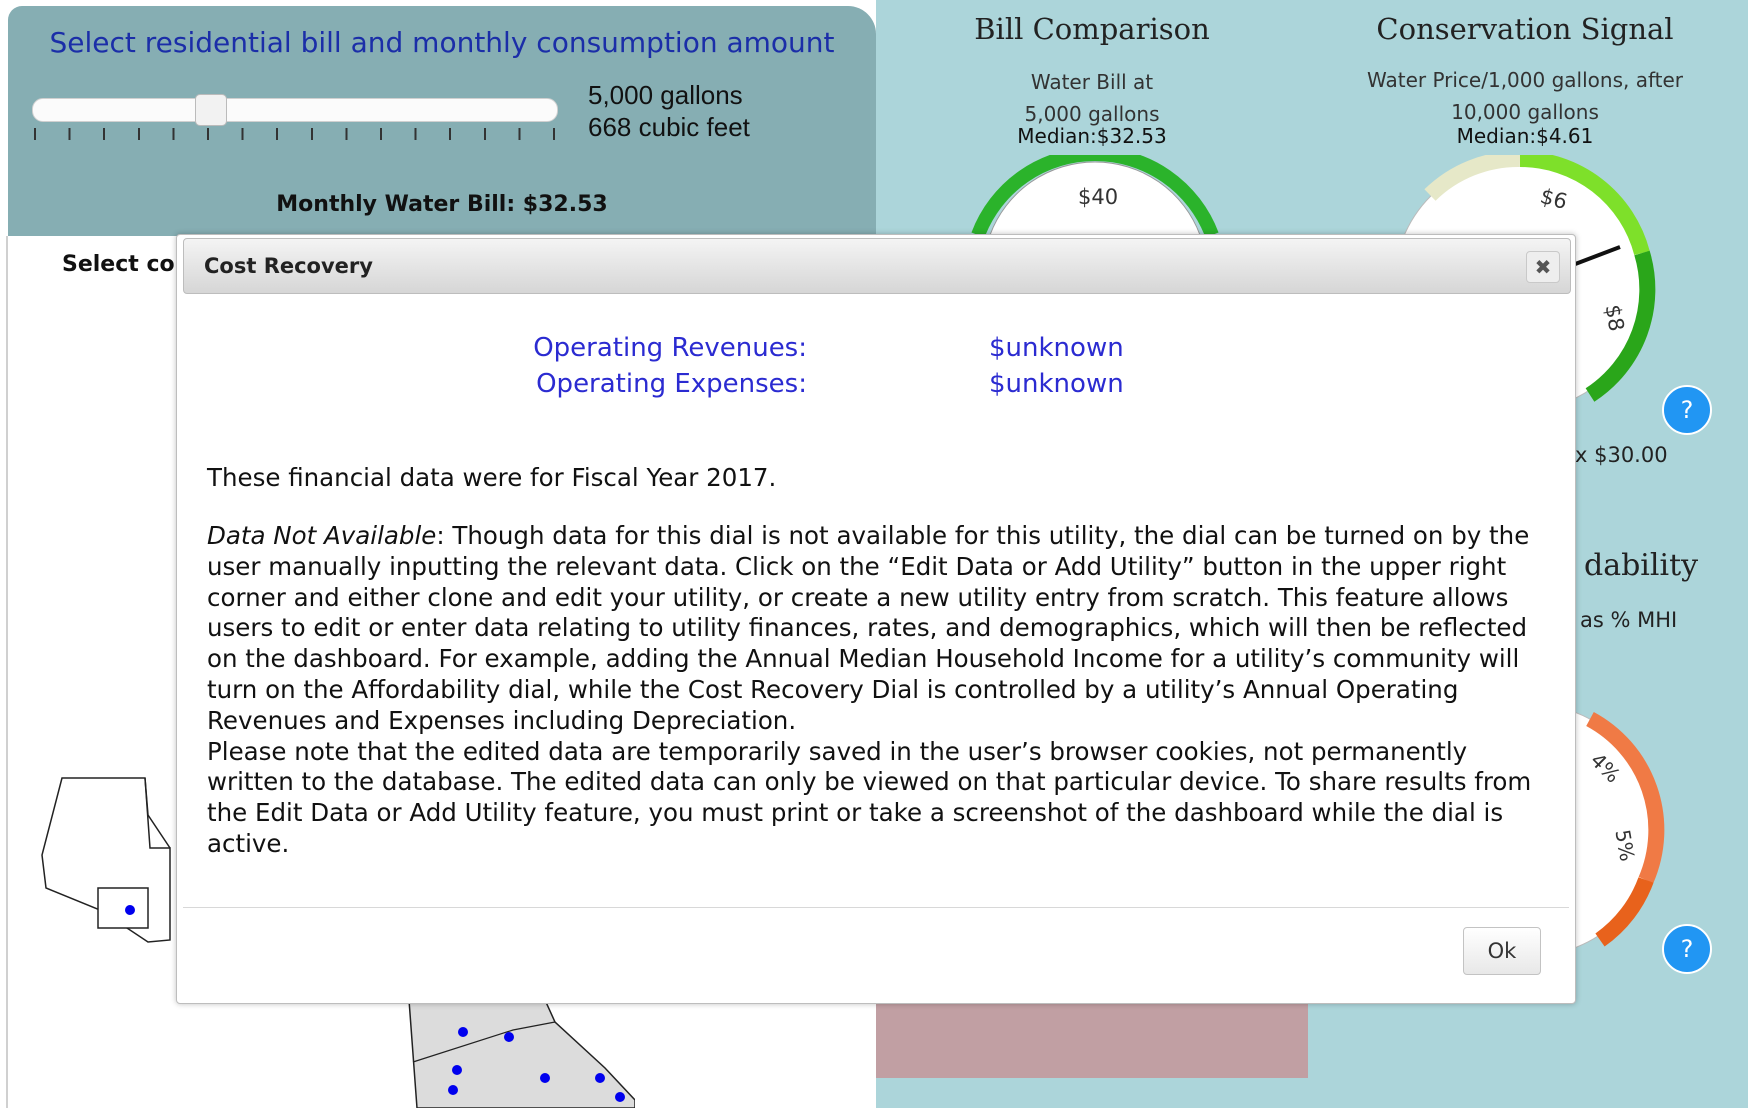 This screenshot has width=1748, height=1108. Describe the element at coordinates (1098, 197) in the screenshot. I see `bill-gauge-label: $40` at that location.